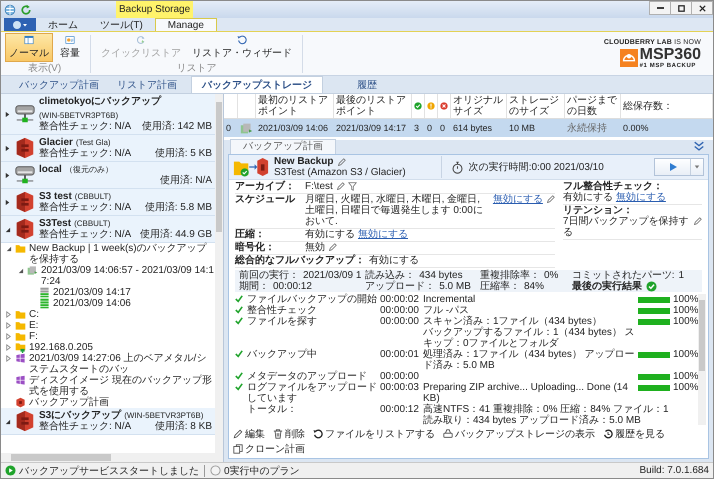  I want to click on column-header: 最後のリストアポイント, so click(372, 106).